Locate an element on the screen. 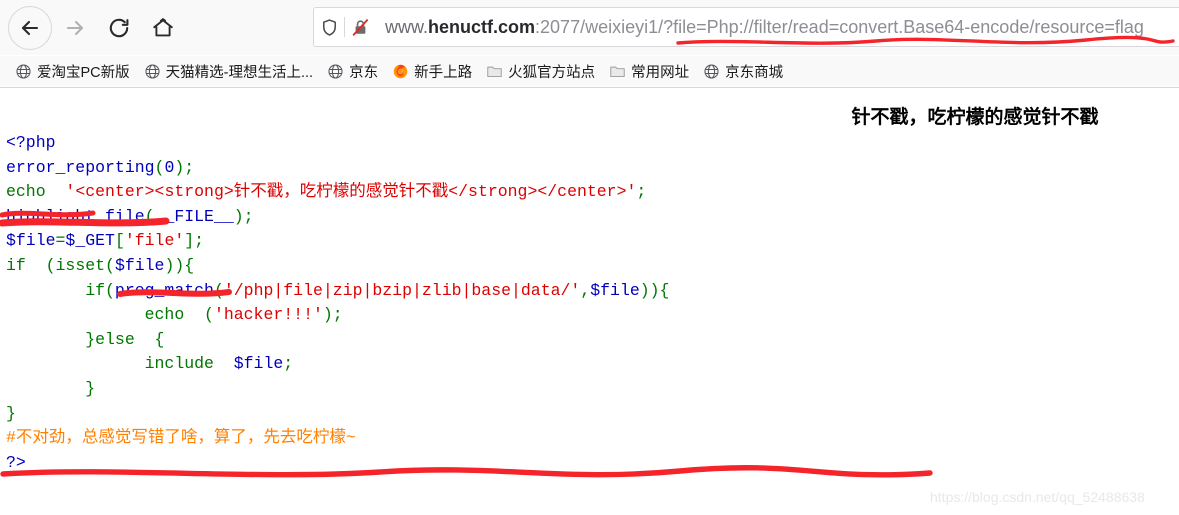 Image resolution: width=1179 pixels, height=515 pixels. code-token: __FILE__ is located at coordinates (194, 216).